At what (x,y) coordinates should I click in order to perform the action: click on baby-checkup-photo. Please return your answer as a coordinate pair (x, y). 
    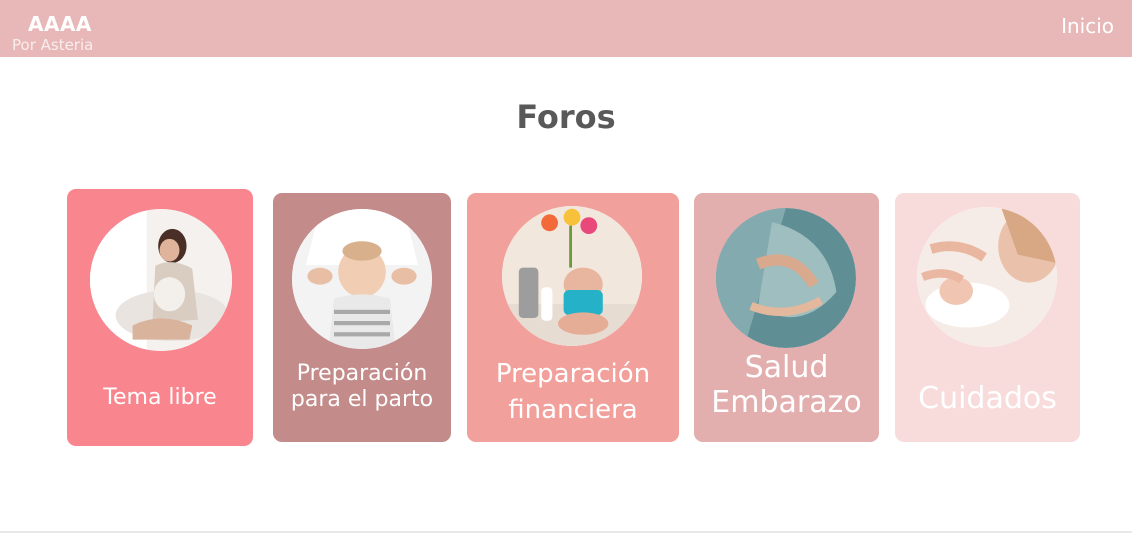
    Looking at the image, I should click on (362, 279).